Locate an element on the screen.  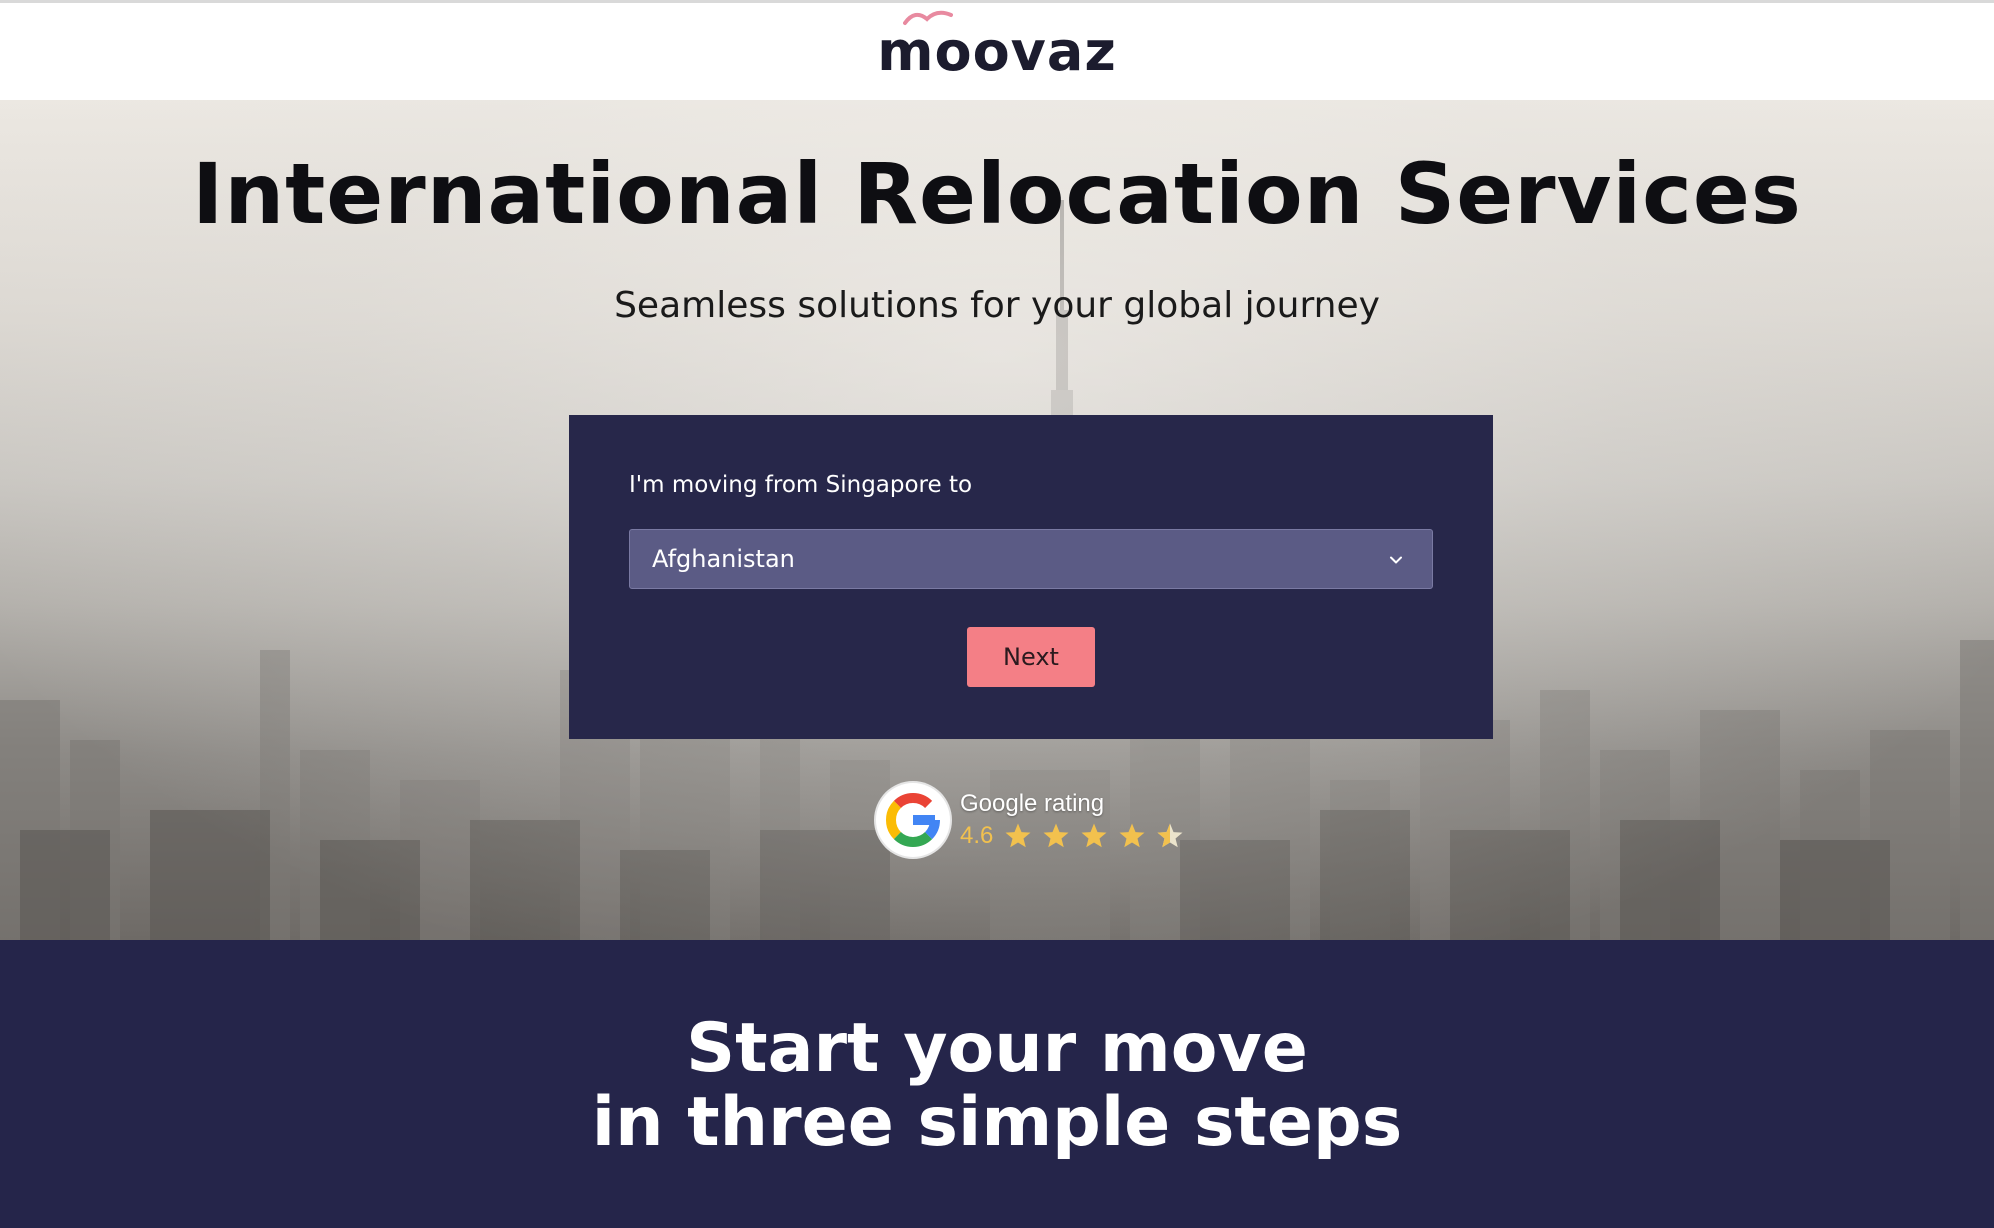
chevron-down-icon is located at coordinates (1396, 560).